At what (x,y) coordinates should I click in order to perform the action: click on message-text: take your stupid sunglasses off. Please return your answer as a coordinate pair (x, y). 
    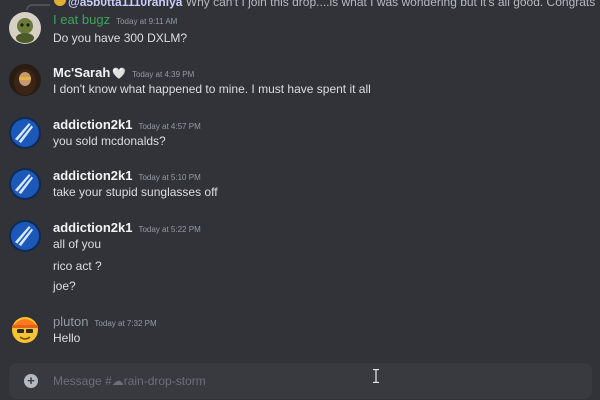
    Looking at the image, I should click on (135, 192).